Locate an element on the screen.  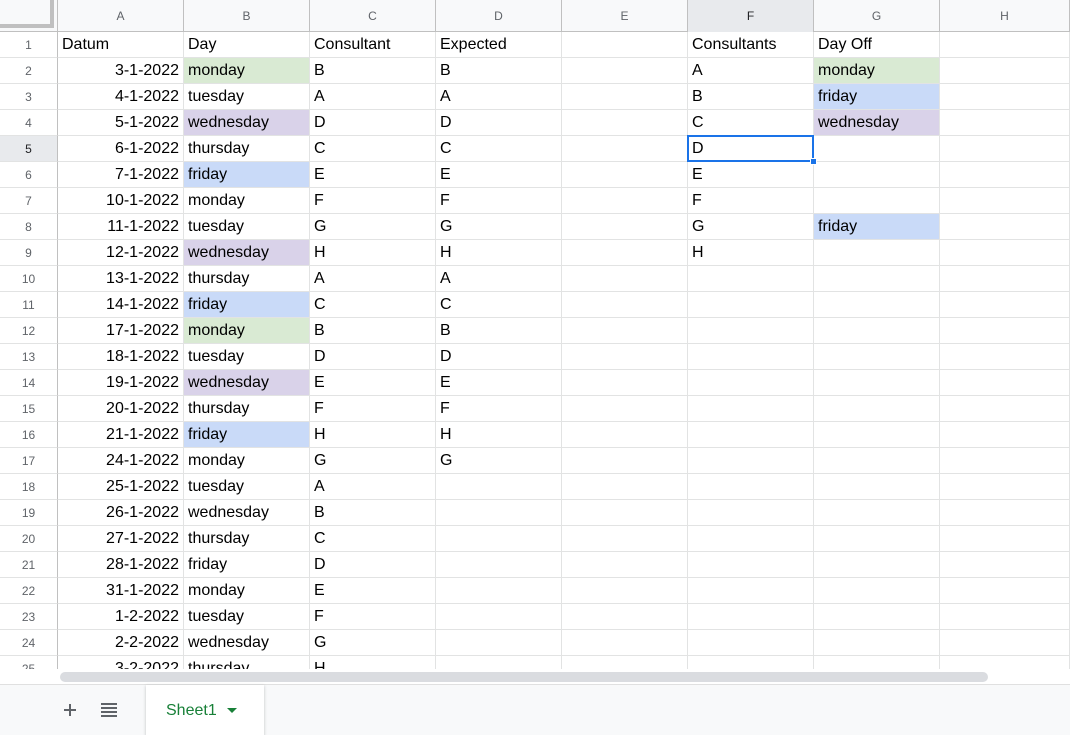
cell-a1: Datum is located at coordinates (121, 45).